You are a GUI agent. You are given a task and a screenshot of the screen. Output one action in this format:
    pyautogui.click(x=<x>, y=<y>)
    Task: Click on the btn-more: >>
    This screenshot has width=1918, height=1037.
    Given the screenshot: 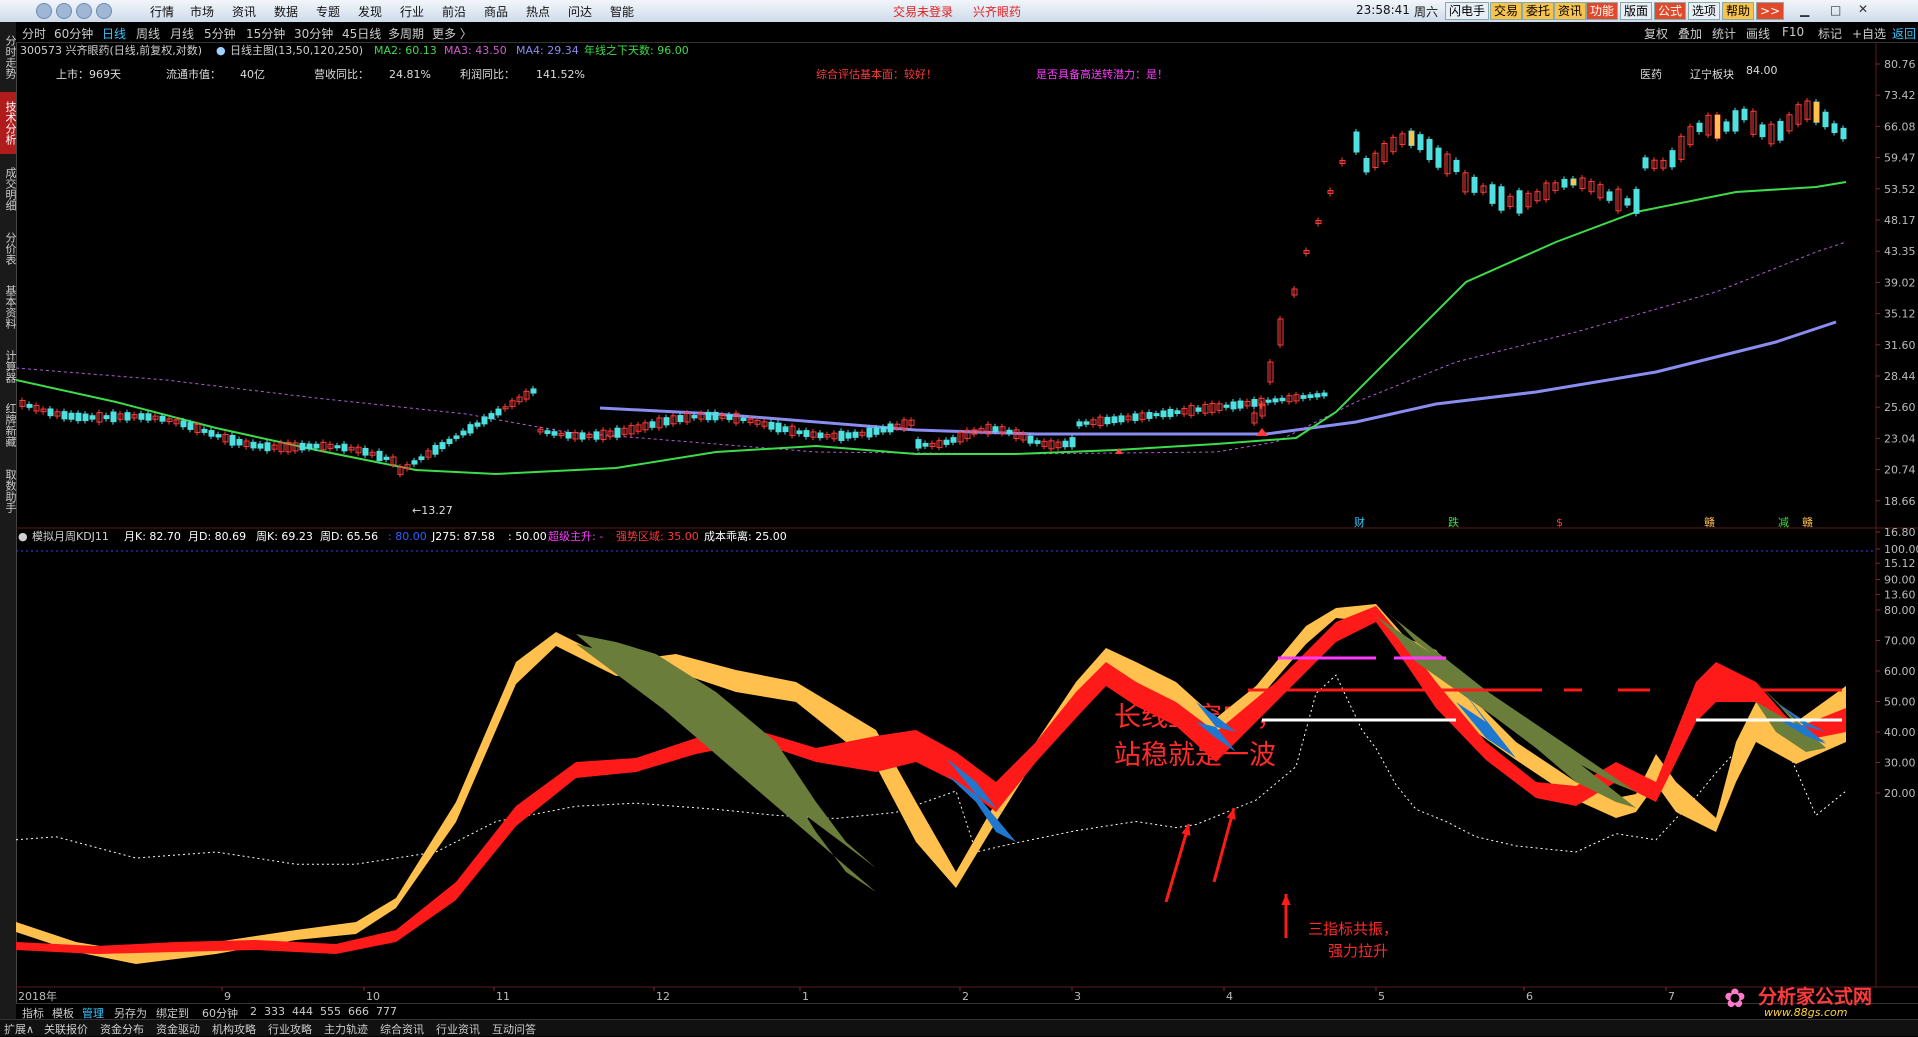 What is the action you would take?
    pyautogui.click(x=1770, y=11)
    